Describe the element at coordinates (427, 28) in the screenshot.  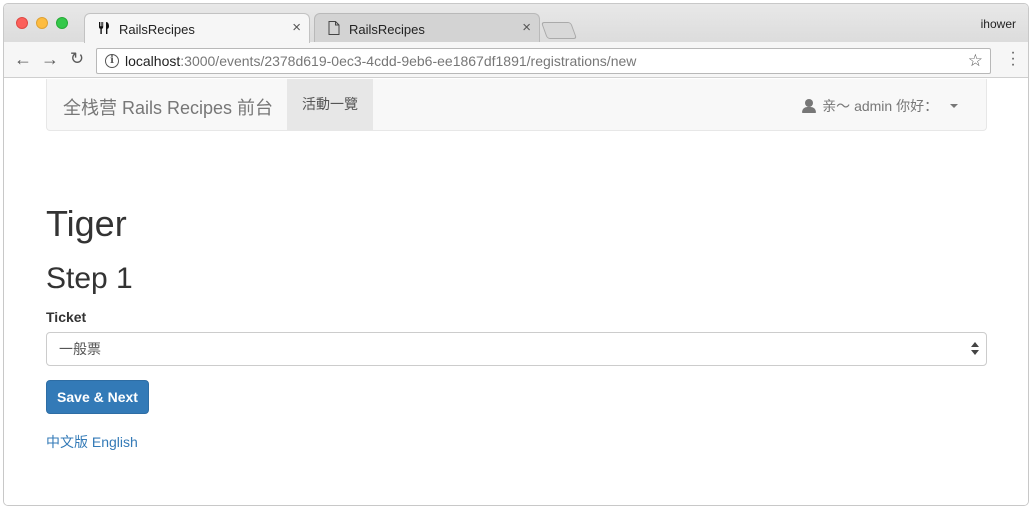
I see `tab-railsrecipes-inactive: RailsRecipes ×` at that location.